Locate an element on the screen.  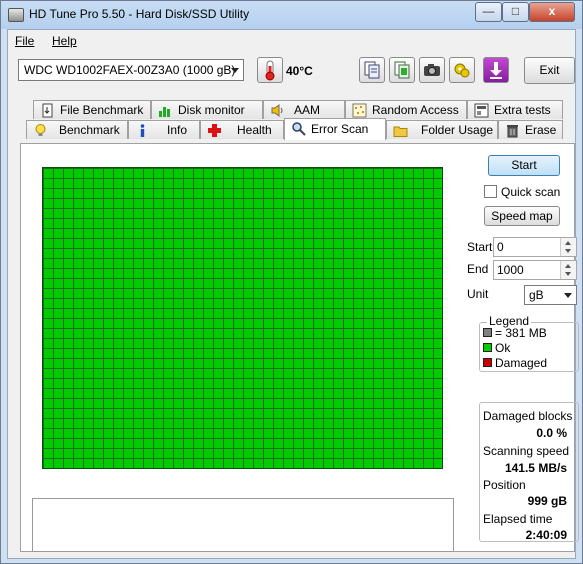
temperature-value: 40°C is located at coordinates (299, 71).